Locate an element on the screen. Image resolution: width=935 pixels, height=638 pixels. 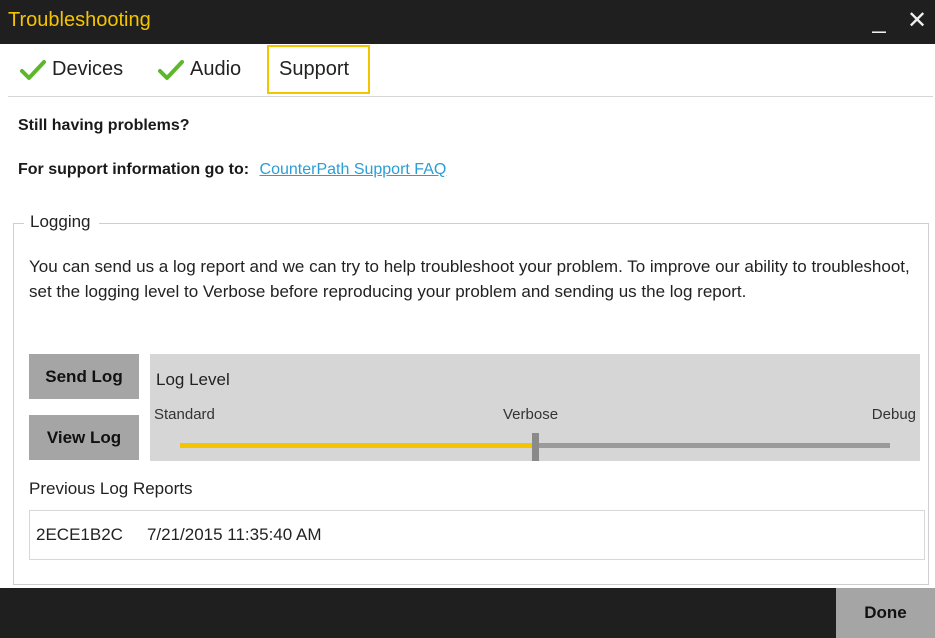
report-datetime: 7/21/2015 11:35:40 AM is located at coordinates (234, 534).